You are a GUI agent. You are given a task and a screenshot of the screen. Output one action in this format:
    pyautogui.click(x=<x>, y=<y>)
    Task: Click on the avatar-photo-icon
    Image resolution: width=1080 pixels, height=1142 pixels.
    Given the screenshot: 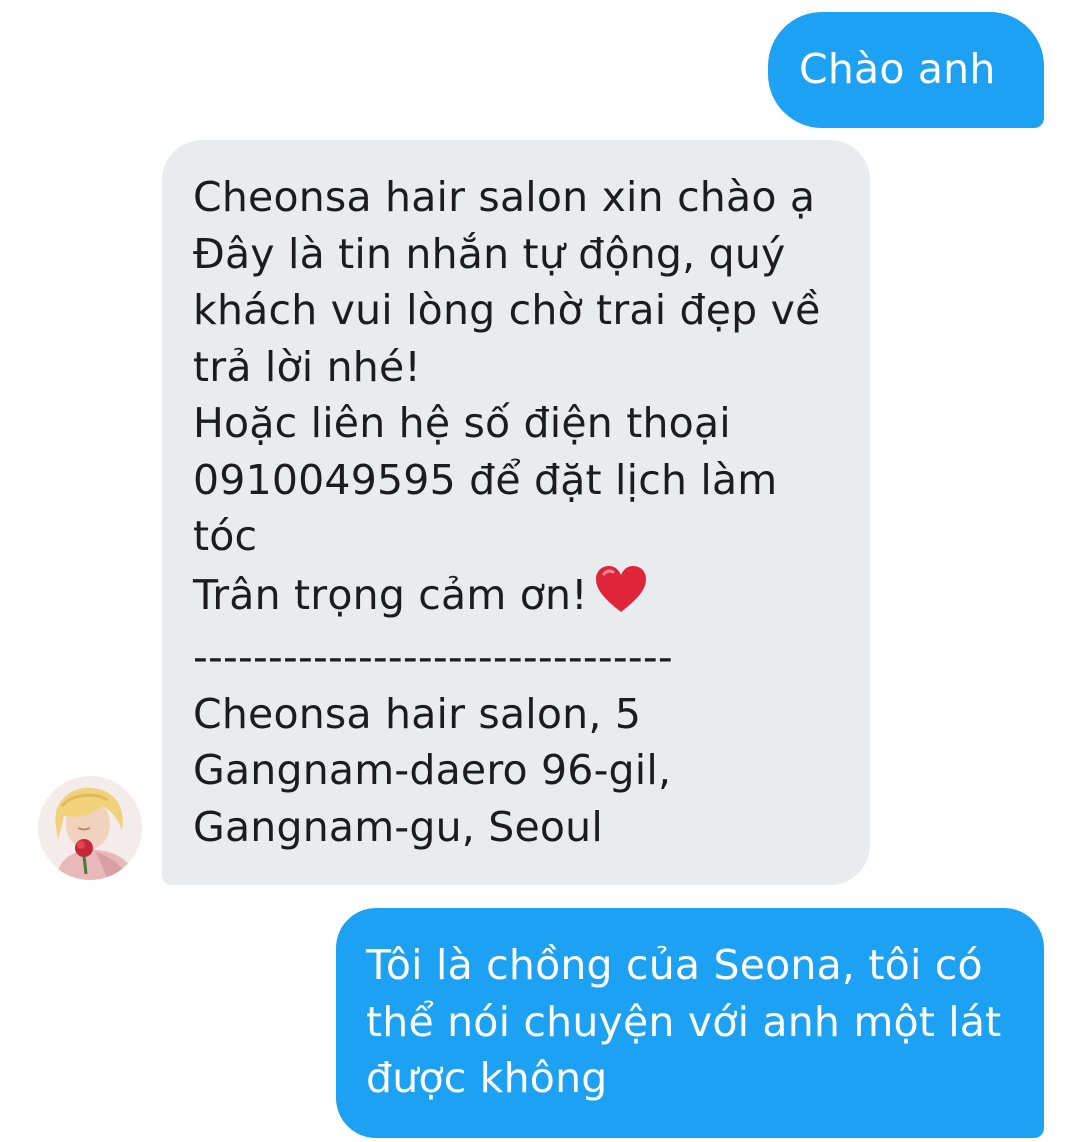 What is the action you would take?
    pyautogui.click(x=90, y=828)
    